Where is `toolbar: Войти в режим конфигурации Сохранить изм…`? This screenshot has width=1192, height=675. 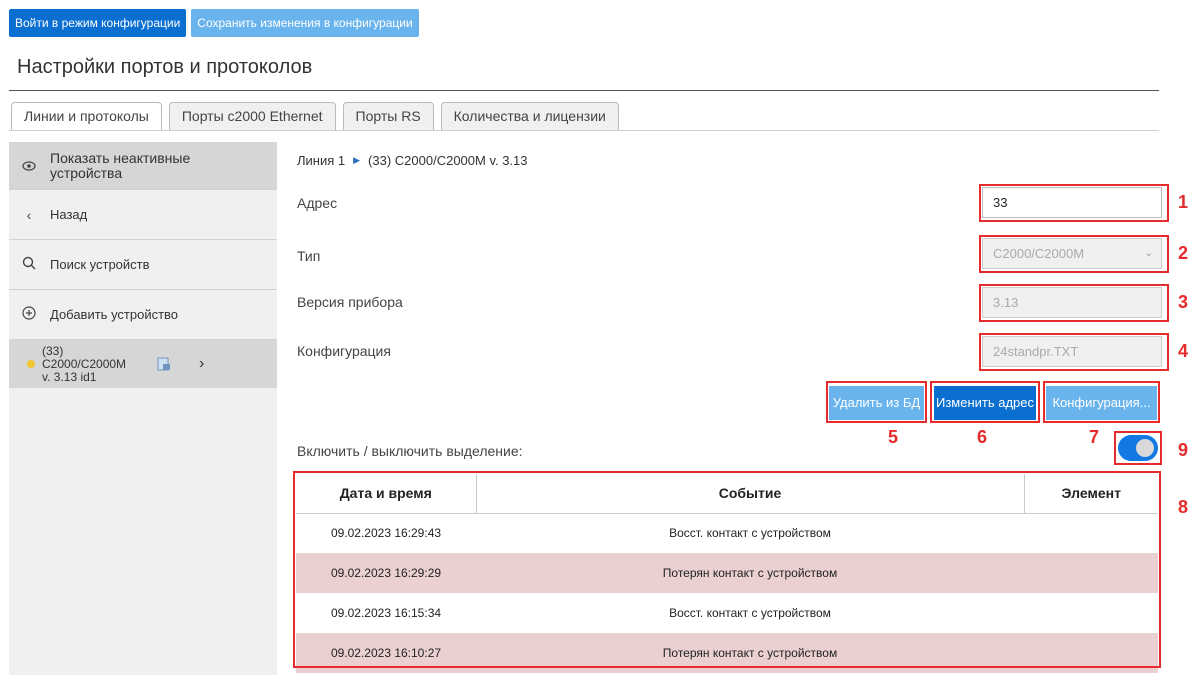
toolbar: Войти в режим конфигурации Сохранить изм… is located at coordinates (214, 23).